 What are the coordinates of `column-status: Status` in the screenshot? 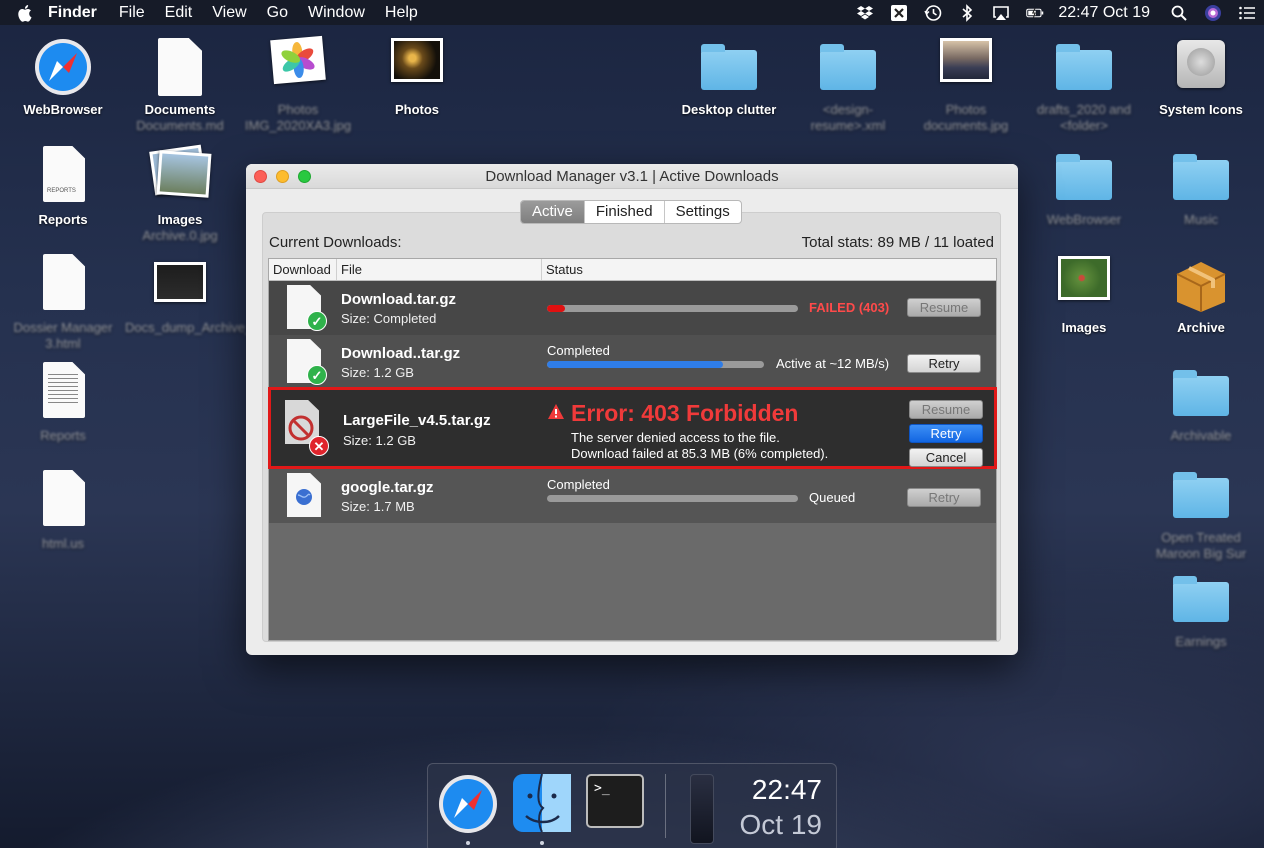 It's located at (562, 269).